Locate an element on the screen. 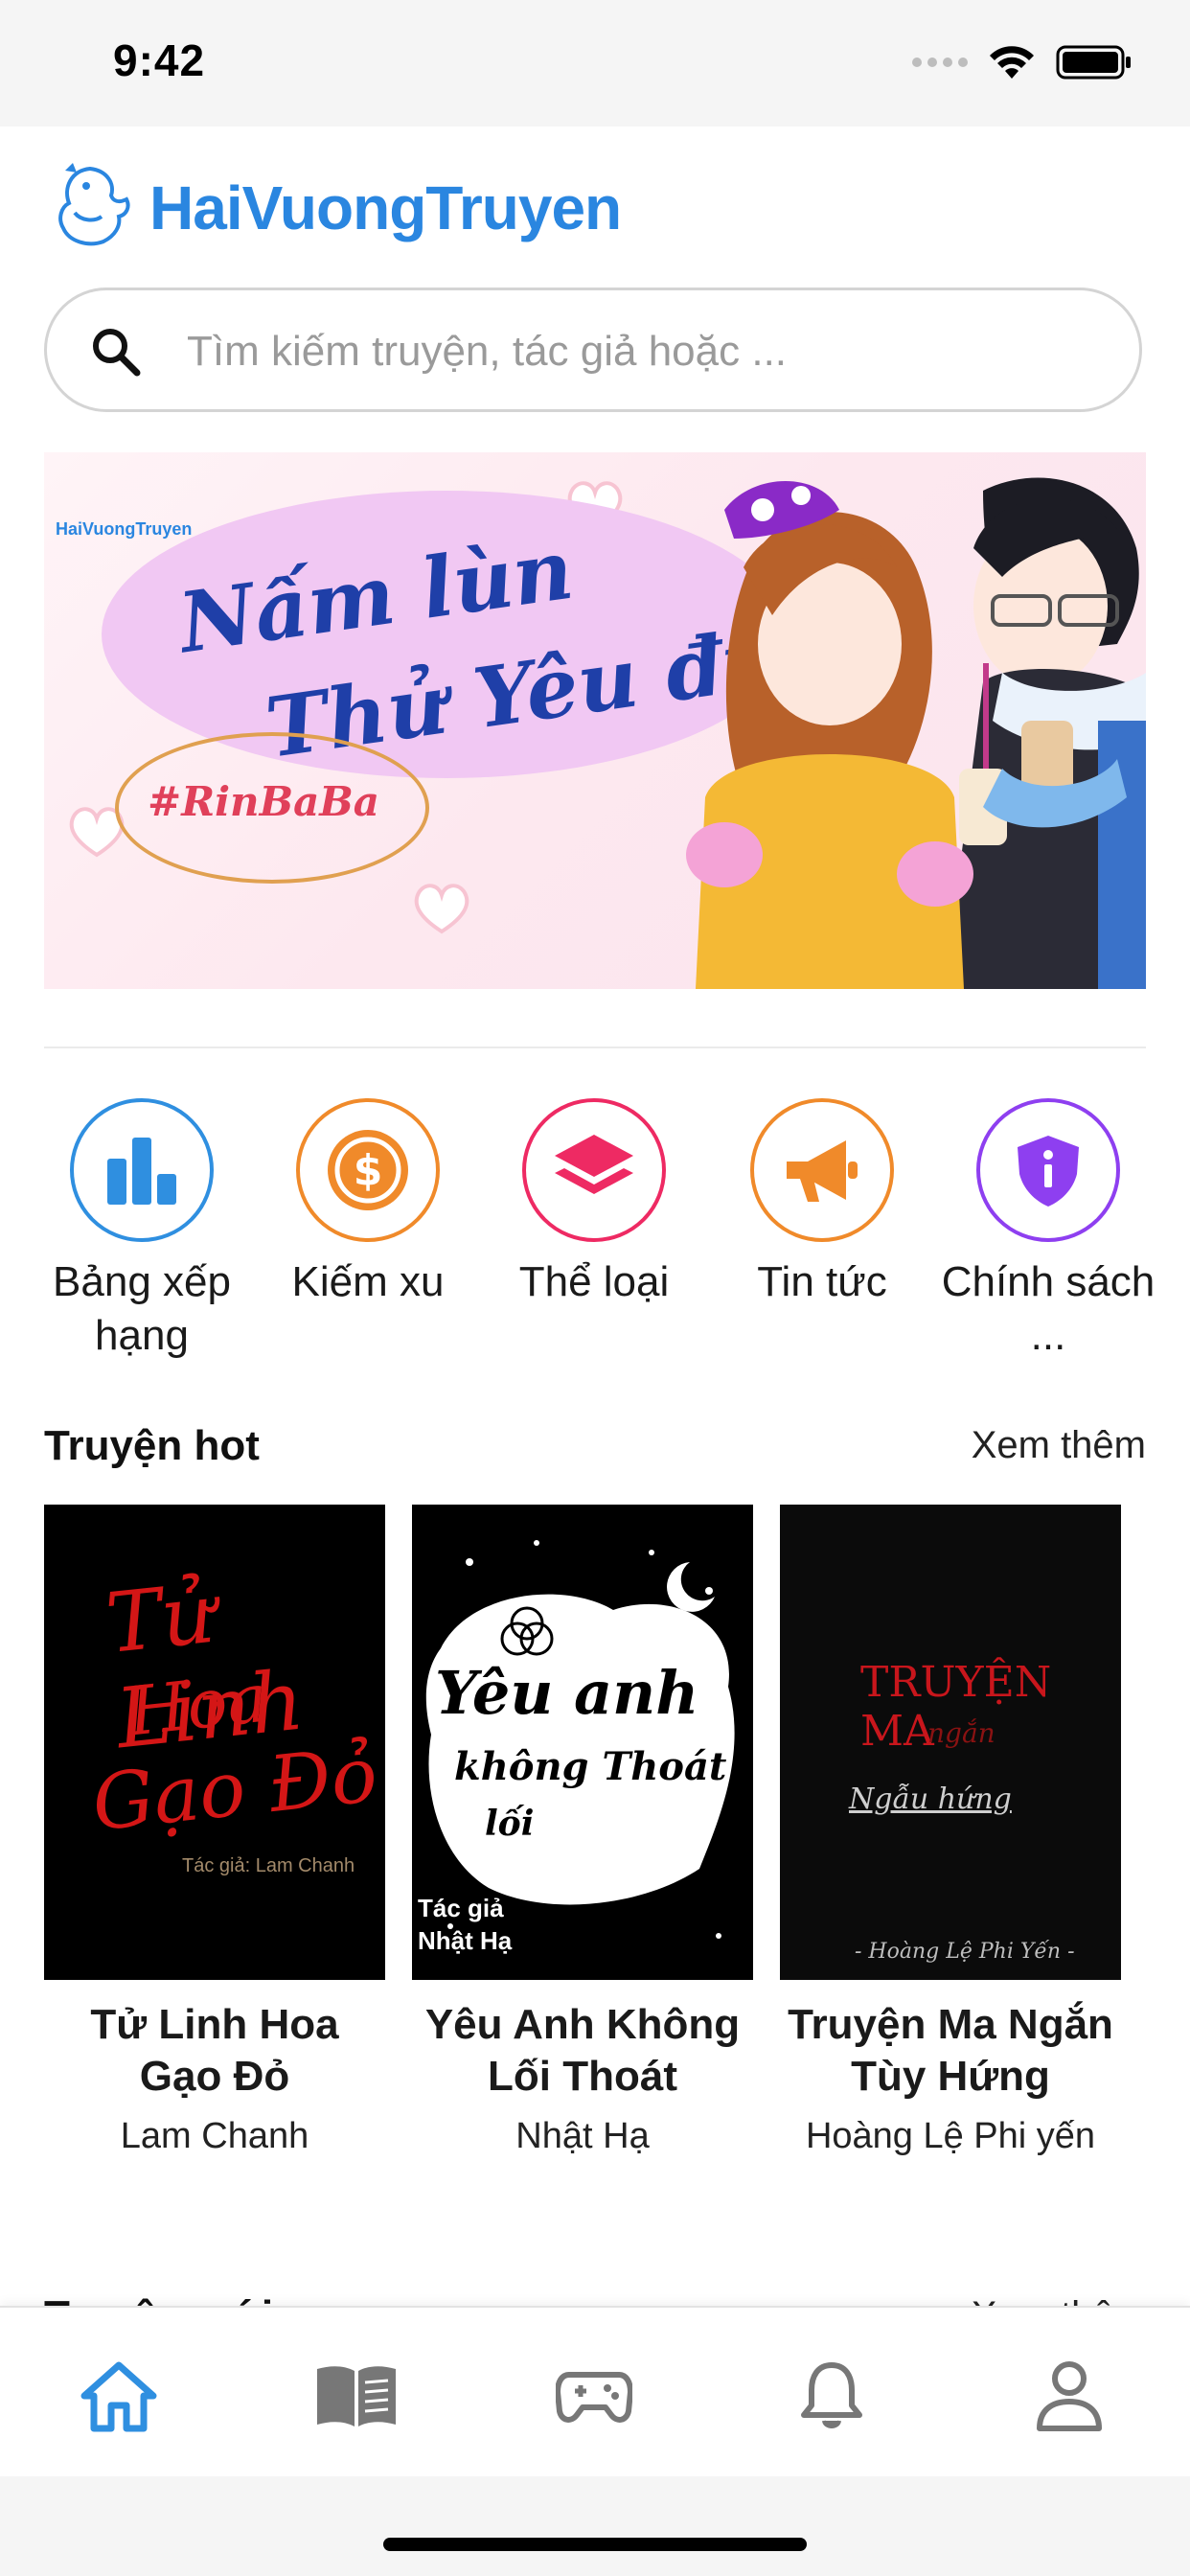 This screenshot has height=2576, width=1190. tab-home is located at coordinates (119, 2396).